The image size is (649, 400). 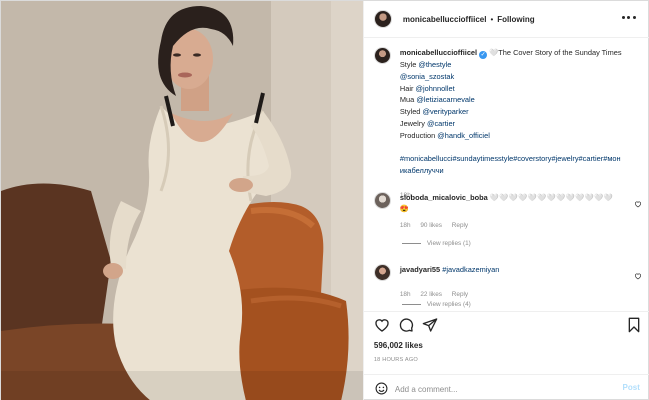 I want to click on more-options-icon, so click(x=628, y=17).